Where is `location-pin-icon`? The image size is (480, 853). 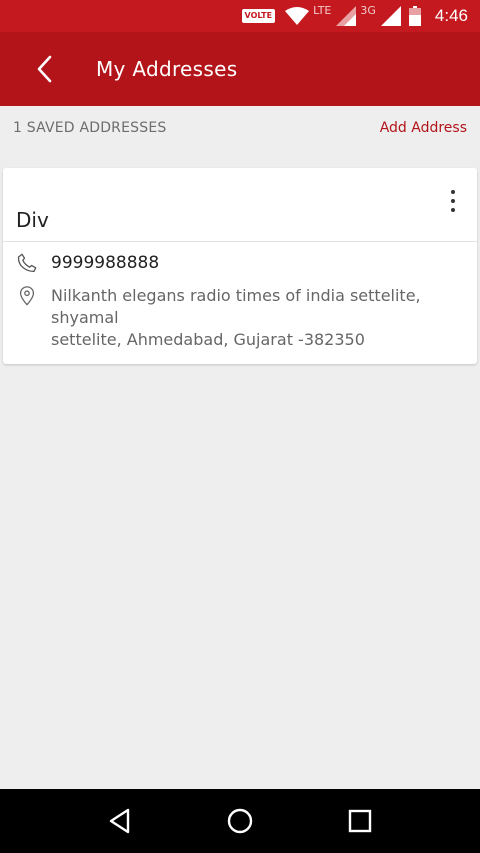
location-pin-icon is located at coordinates (27, 296).